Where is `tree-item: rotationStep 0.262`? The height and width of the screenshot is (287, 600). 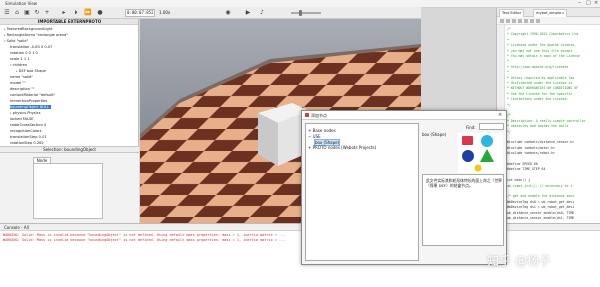
tree-item: rotationStep 0.262 is located at coordinates (27, 143).